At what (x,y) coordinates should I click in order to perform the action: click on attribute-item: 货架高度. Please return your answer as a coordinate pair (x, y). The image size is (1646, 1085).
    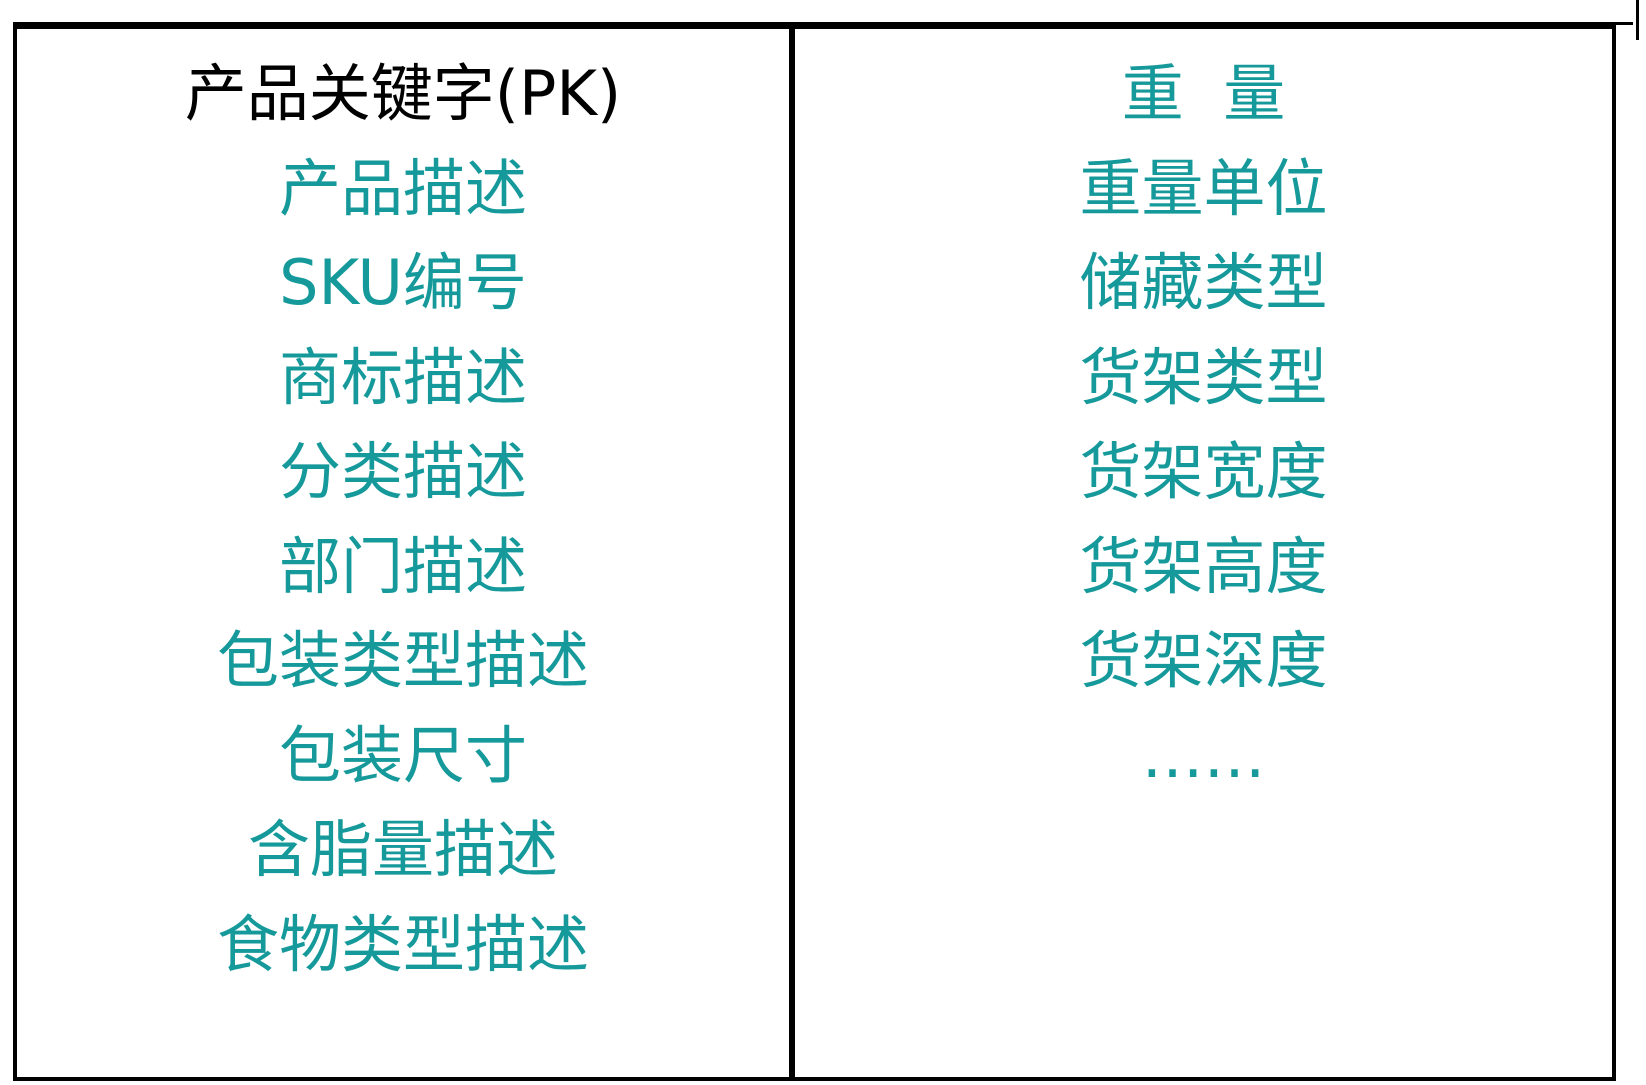
    Looking at the image, I should click on (1203, 566).